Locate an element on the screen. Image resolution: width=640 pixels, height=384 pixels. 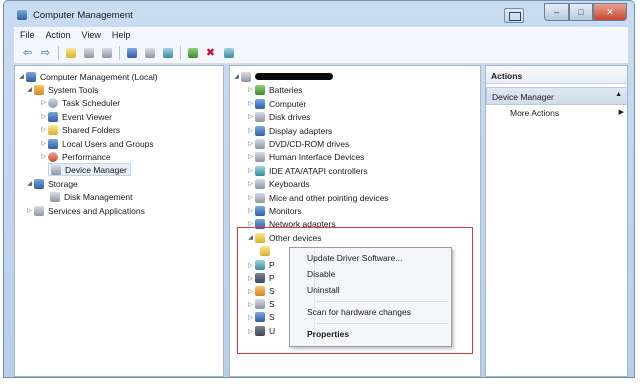
device-category: ▷ Batteries is located at coordinates (274, 89).